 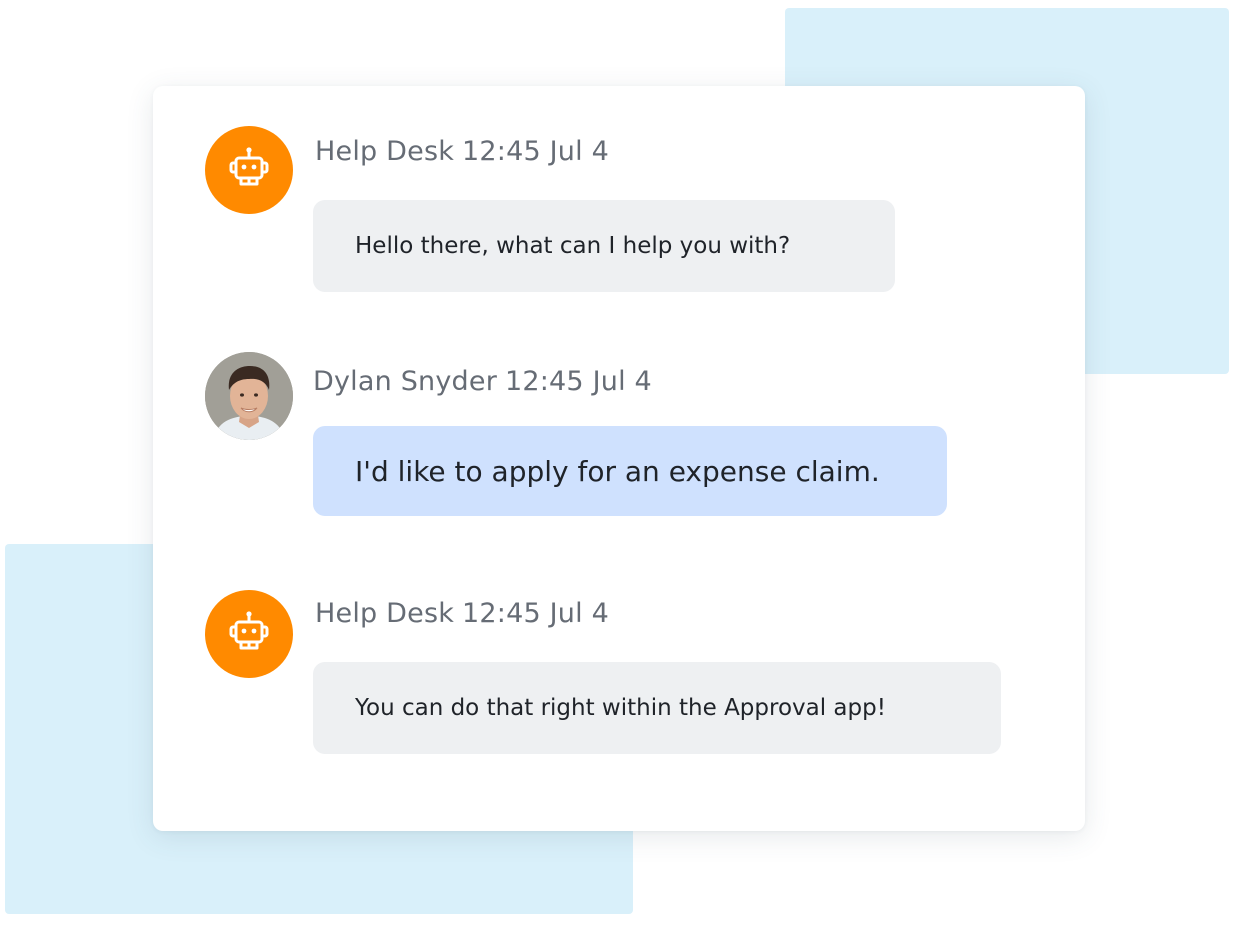 What do you see at coordinates (617, 471) in the screenshot?
I see `message-text: I'd like to apply for an expense claim.` at bounding box center [617, 471].